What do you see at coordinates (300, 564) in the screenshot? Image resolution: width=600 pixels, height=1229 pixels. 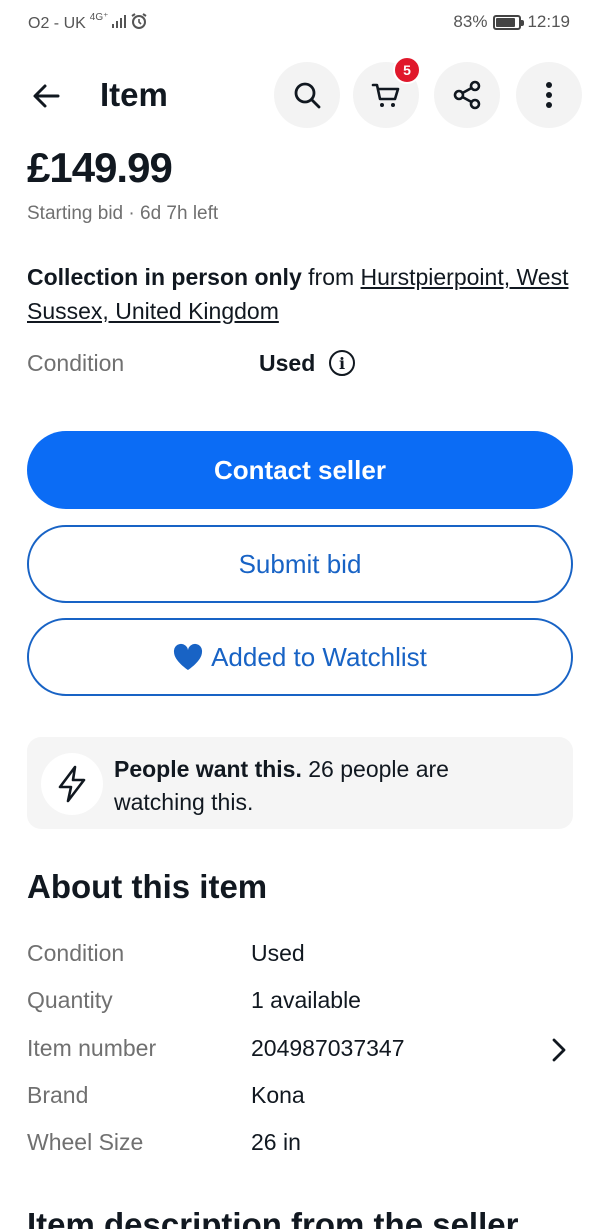 I see `submit-bid-button: Submit bid` at bounding box center [300, 564].